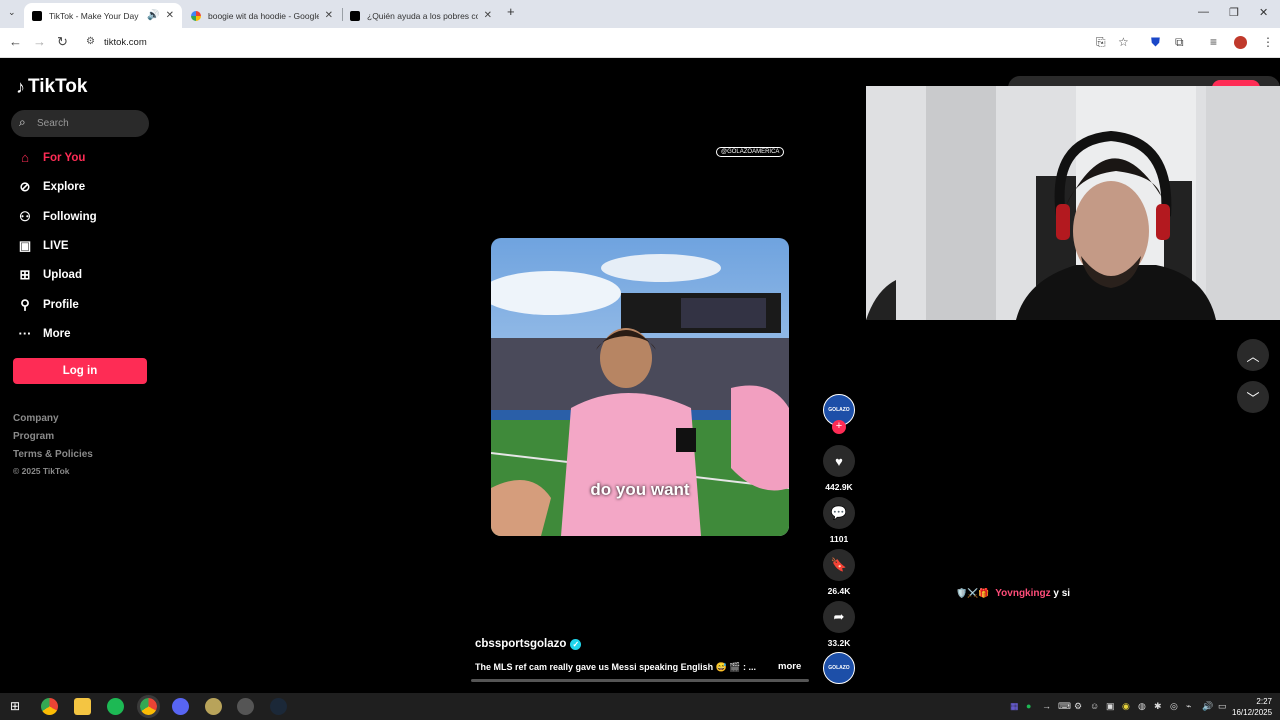 The height and width of the screenshot is (720, 1280). Describe the element at coordinates (521, 644) in the screenshot. I see `author-name: cbssportsgolazo` at that location.